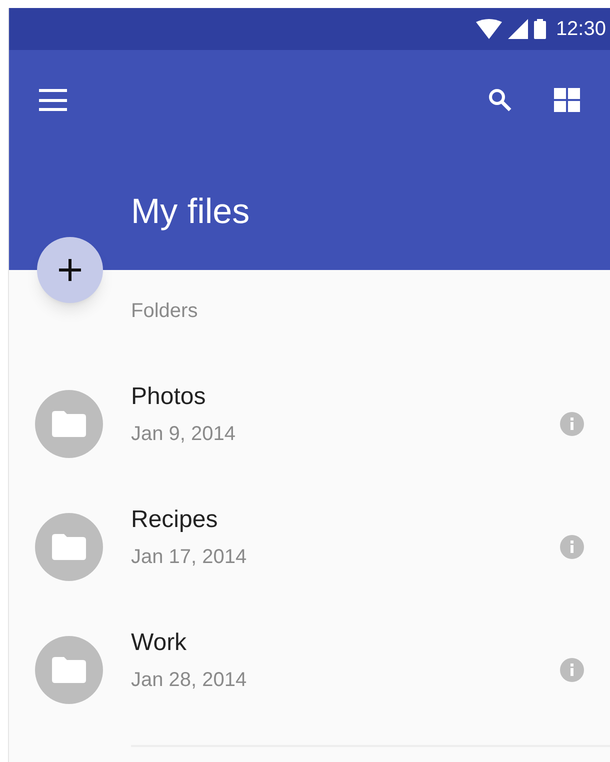 This screenshot has height=762, width=610. What do you see at coordinates (190, 212) in the screenshot?
I see `app-title: My files` at bounding box center [190, 212].